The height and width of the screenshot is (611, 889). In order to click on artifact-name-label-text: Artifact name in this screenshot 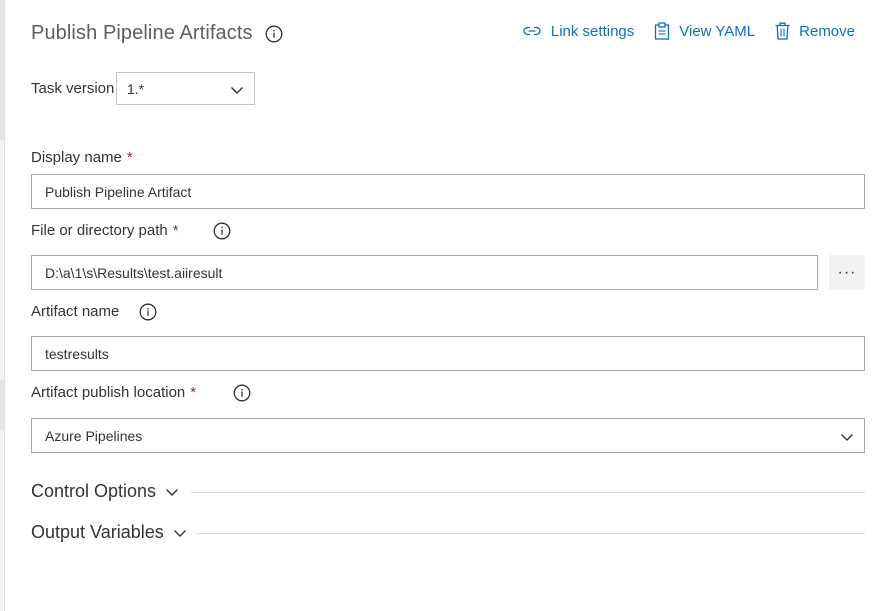, I will do `click(75, 311)`.